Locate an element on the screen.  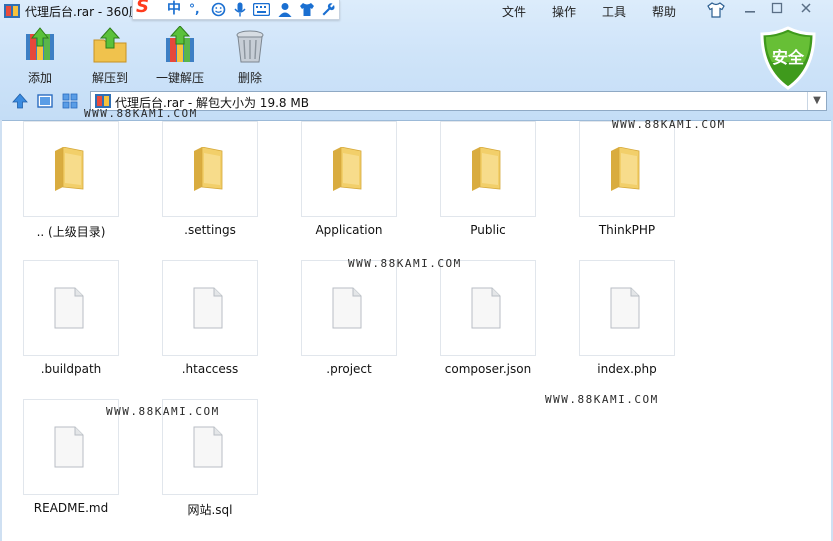
chevron-down-icon: ▼ is located at coordinates (816, 101).